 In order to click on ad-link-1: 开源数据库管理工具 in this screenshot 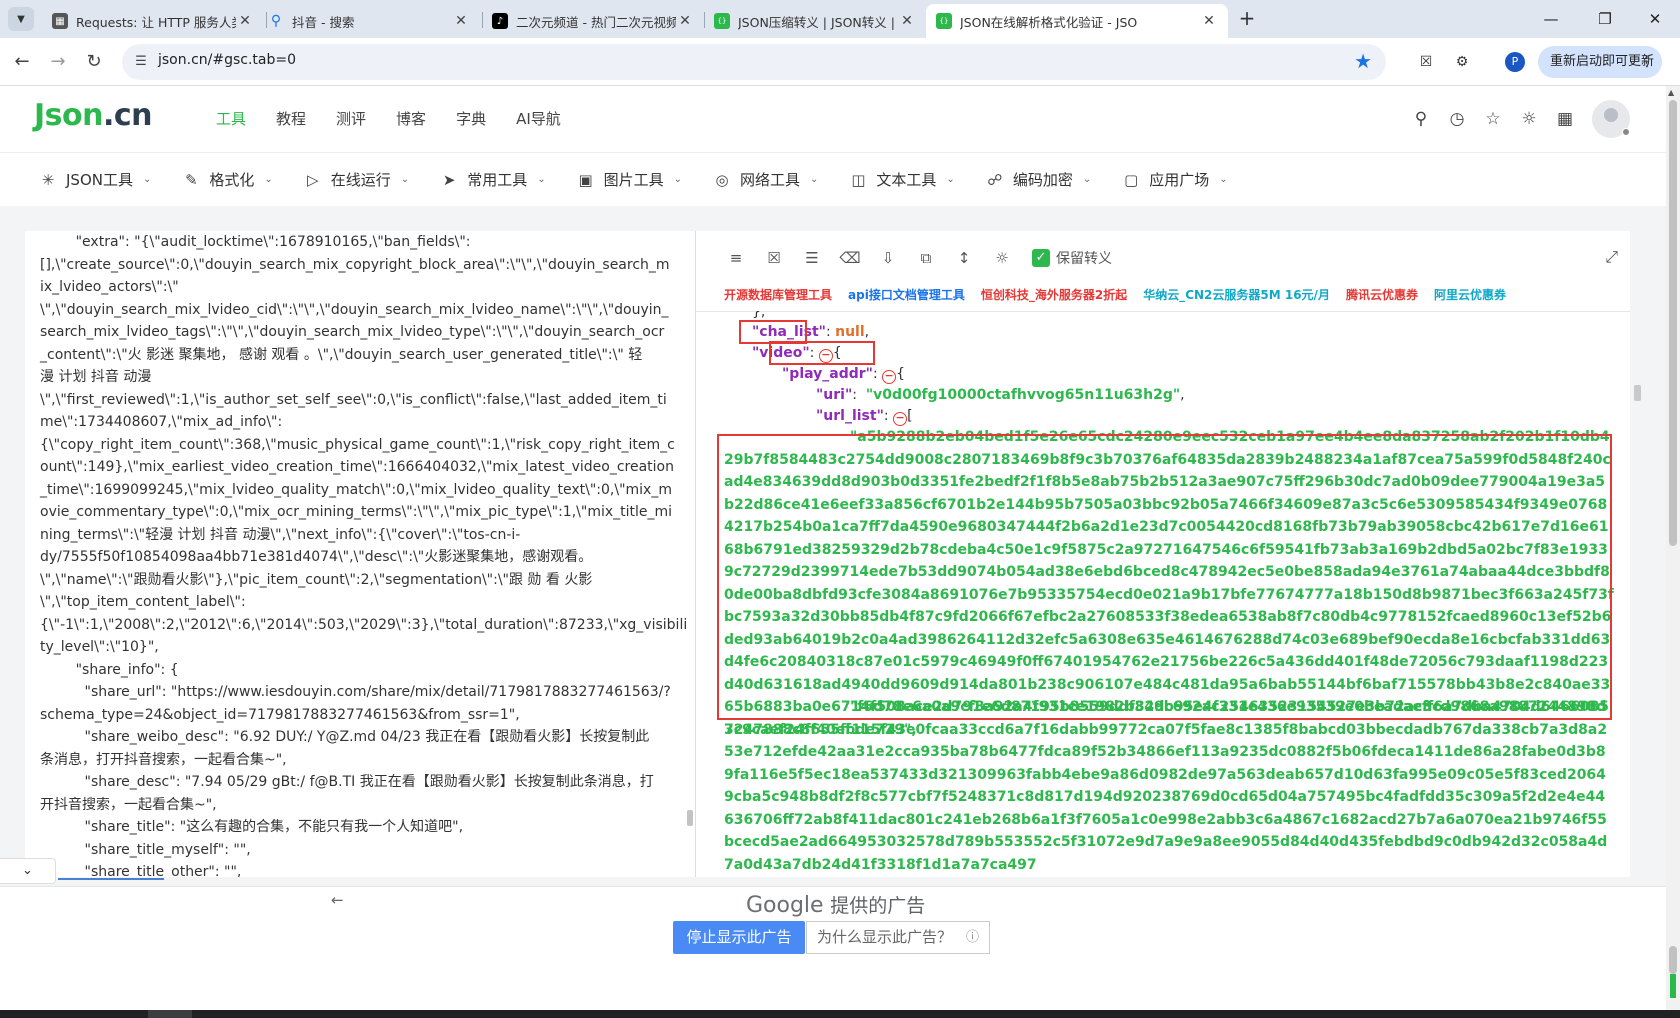, I will do `click(778, 294)`.